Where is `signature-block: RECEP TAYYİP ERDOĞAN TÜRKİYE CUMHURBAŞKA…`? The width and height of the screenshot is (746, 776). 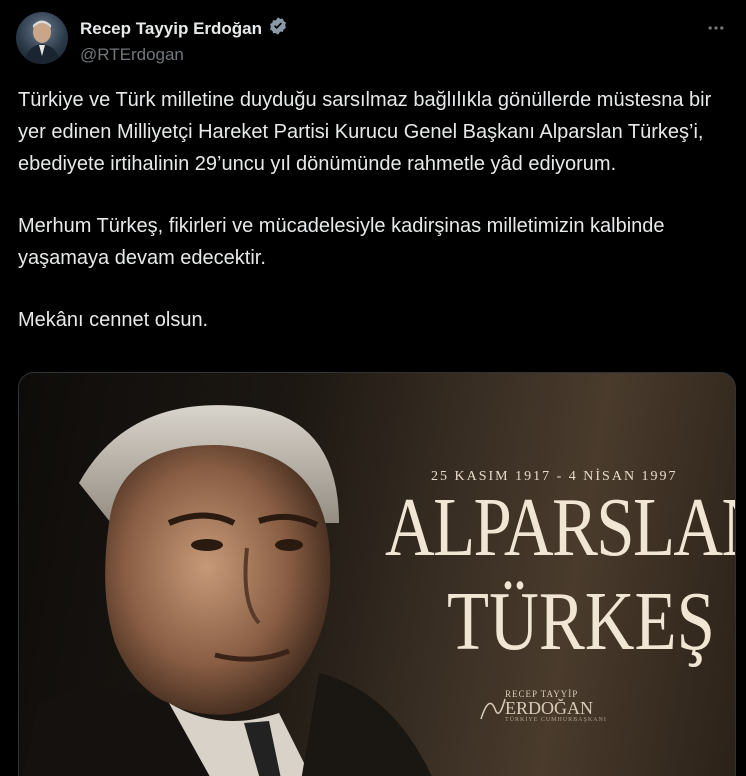 signature-block: RECEP TAYYİP ERDOĞAN TÜRKİYE CUMHURBAŞKA… is located at coordinates (556, 706).